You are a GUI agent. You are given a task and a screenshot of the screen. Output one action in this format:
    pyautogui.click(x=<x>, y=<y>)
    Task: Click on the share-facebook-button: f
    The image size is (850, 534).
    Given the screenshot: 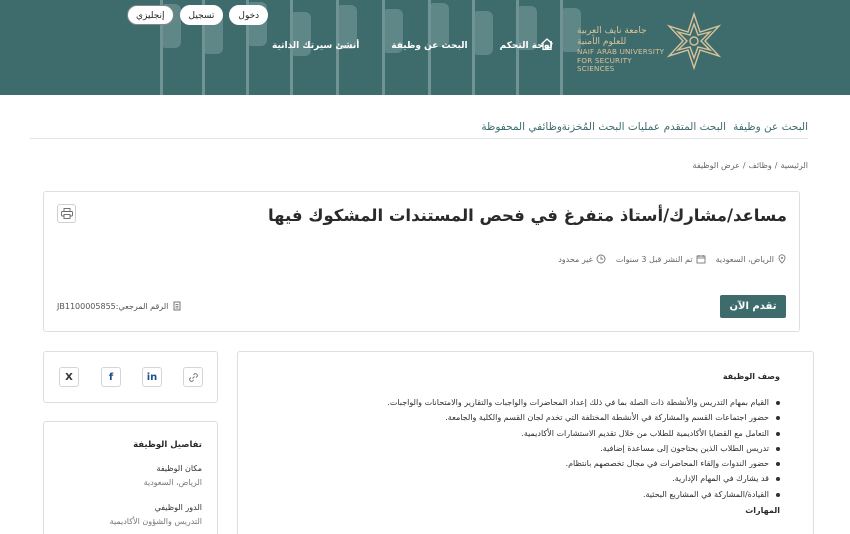 What is the action you would take?
    pyautogui.click(x=111, y=377)
    